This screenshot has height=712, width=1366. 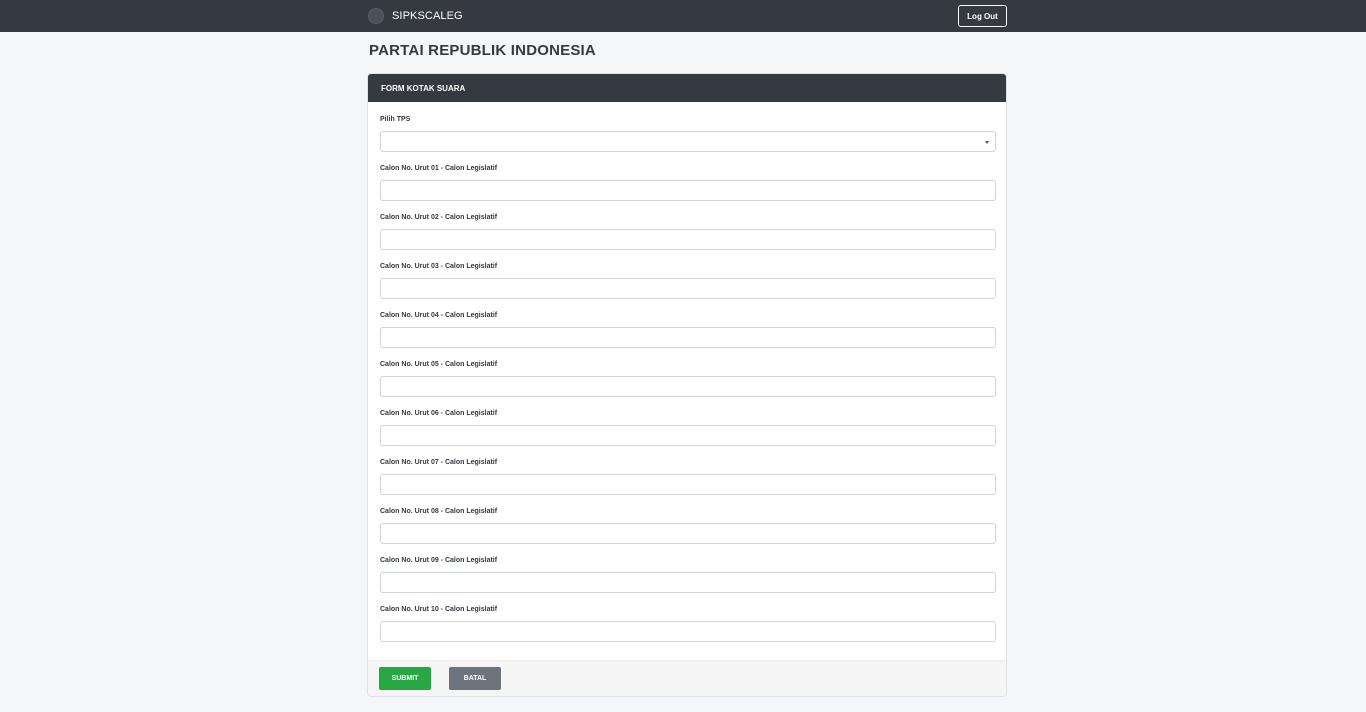 I want to click on brand-link: SIPKSCALEG, so click(x=415, y=16).